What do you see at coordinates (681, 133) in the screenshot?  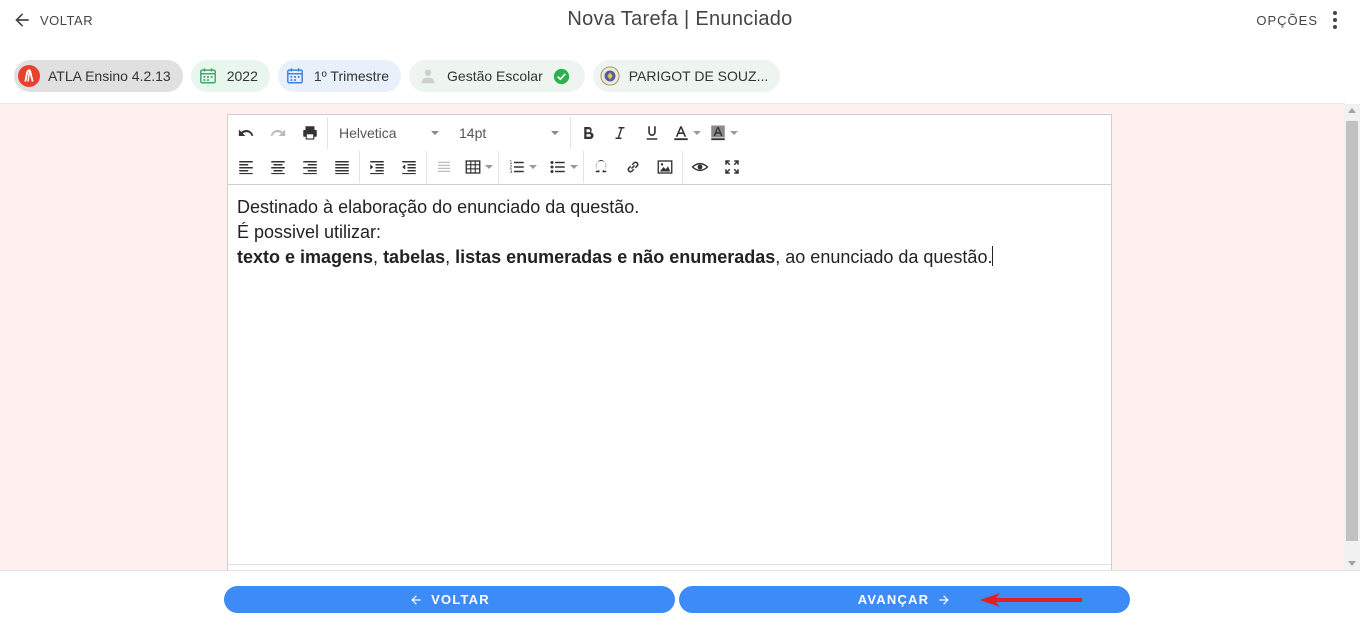 I see `text-color-icon` at bounding box center [681, 133].